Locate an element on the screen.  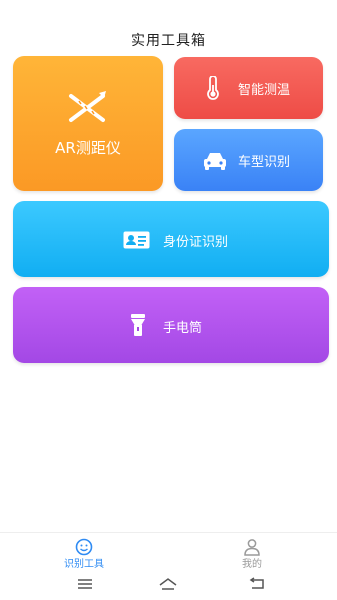
menu-icon is located at coordinates (85, 584).